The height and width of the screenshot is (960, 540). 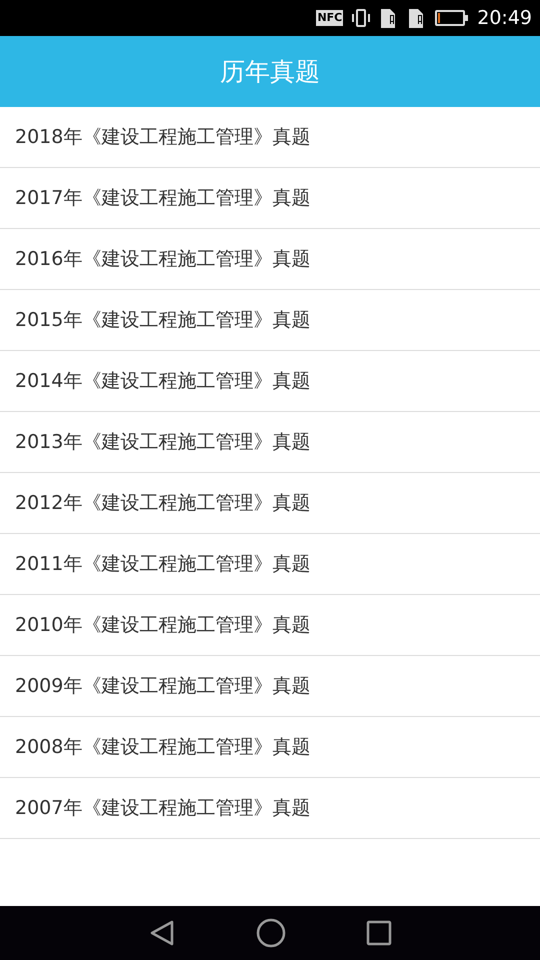 What do you see at coordinates (270, 503) in the screenshot?
I see `exam-list-item: 2012年《建设工程施工管理》真题` at bounding box center [270, 503].